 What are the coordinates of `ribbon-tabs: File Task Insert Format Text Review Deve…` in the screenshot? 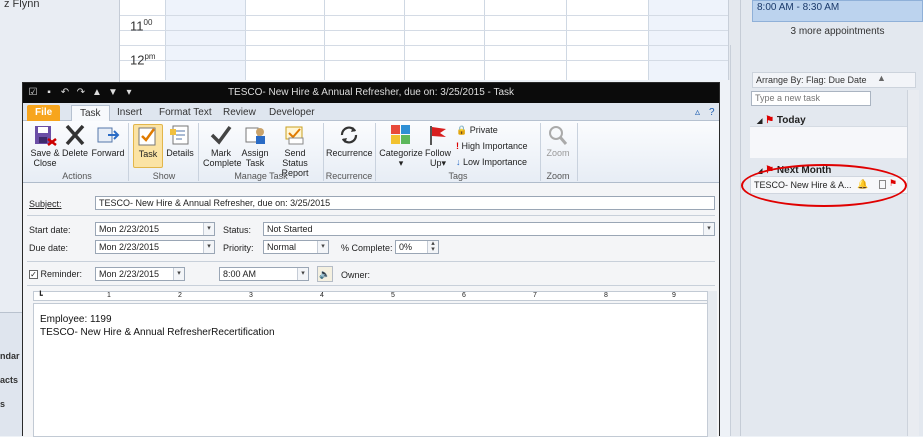 It's located at (371, 112).